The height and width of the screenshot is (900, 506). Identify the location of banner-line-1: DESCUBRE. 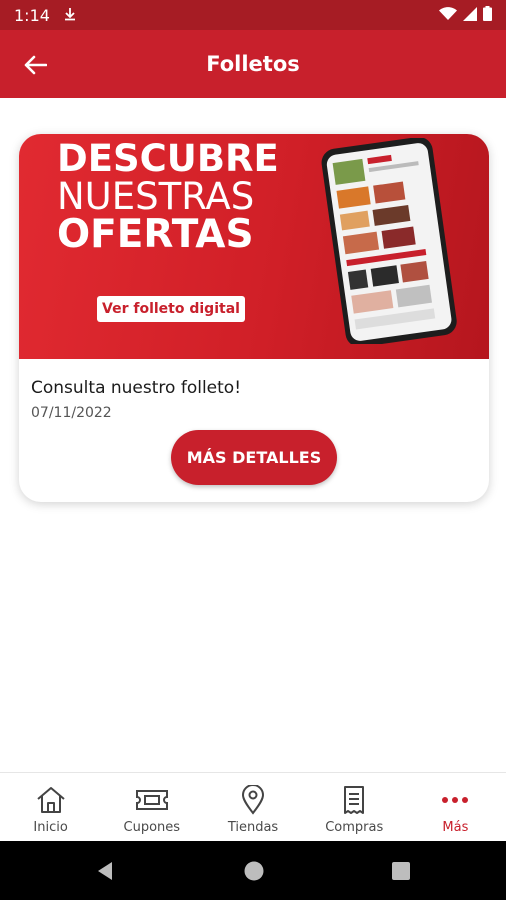
(168, 158).